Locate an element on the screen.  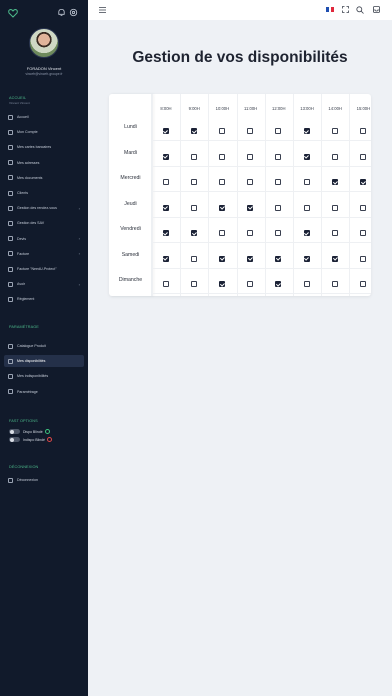
sidebar-item: Avoir › is located at coordinates (44, 284).